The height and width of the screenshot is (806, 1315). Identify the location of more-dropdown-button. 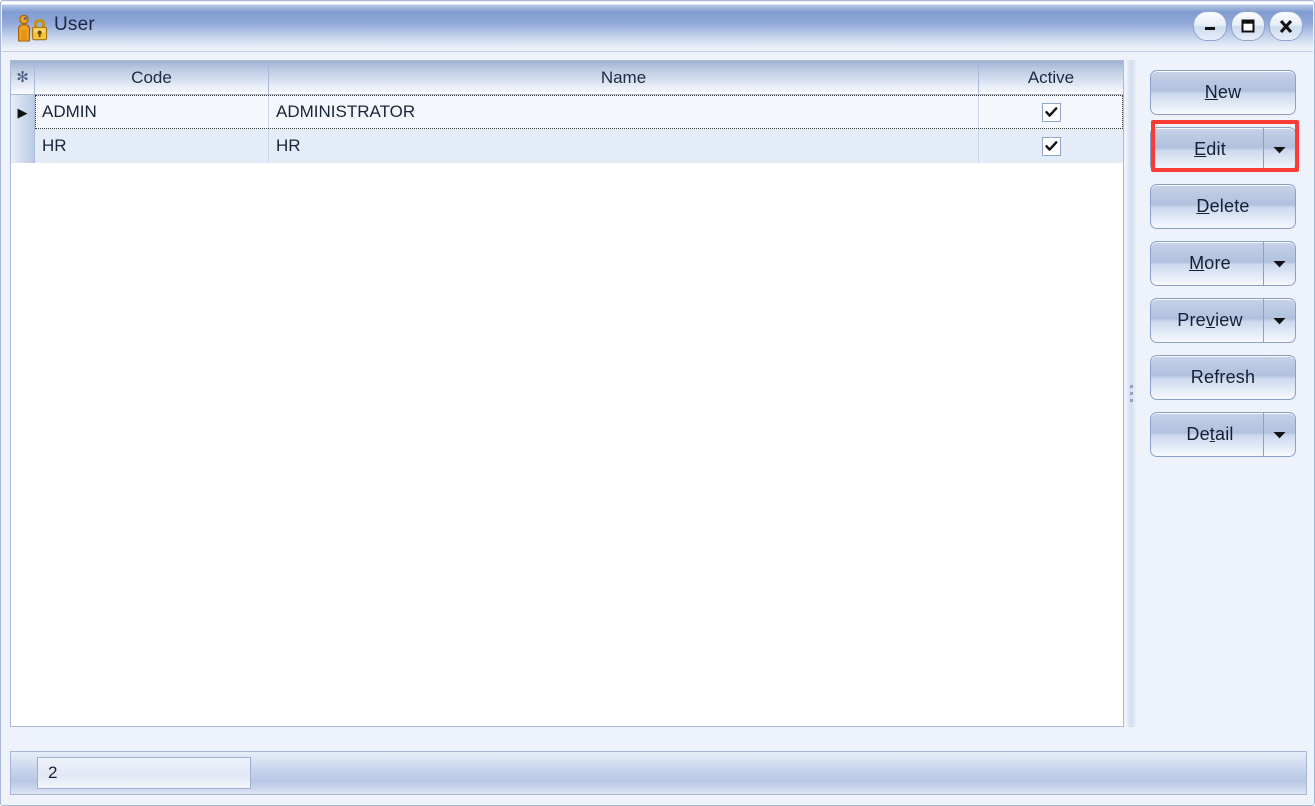
(1279, 263).